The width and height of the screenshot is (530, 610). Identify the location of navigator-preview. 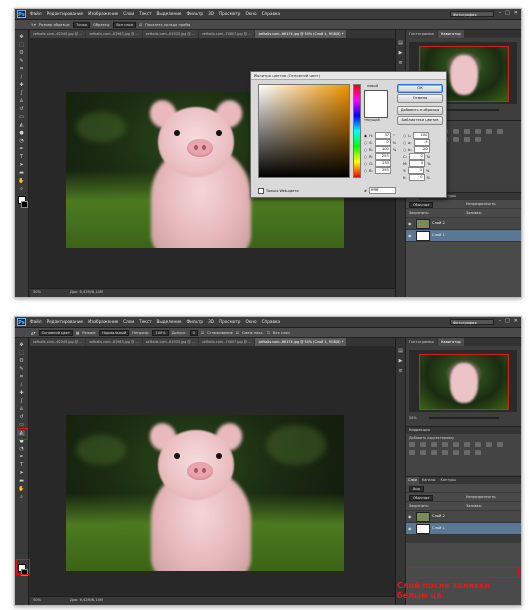
(463, 381).